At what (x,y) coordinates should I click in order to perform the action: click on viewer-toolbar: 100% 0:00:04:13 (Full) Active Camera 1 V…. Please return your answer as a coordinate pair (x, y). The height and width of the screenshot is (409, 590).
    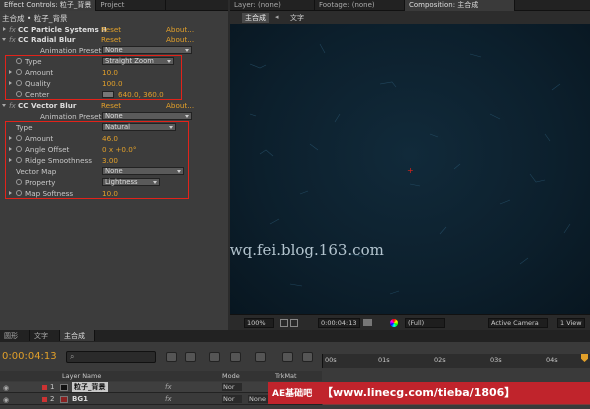
    Looking at the image, I should click on (410, 322).